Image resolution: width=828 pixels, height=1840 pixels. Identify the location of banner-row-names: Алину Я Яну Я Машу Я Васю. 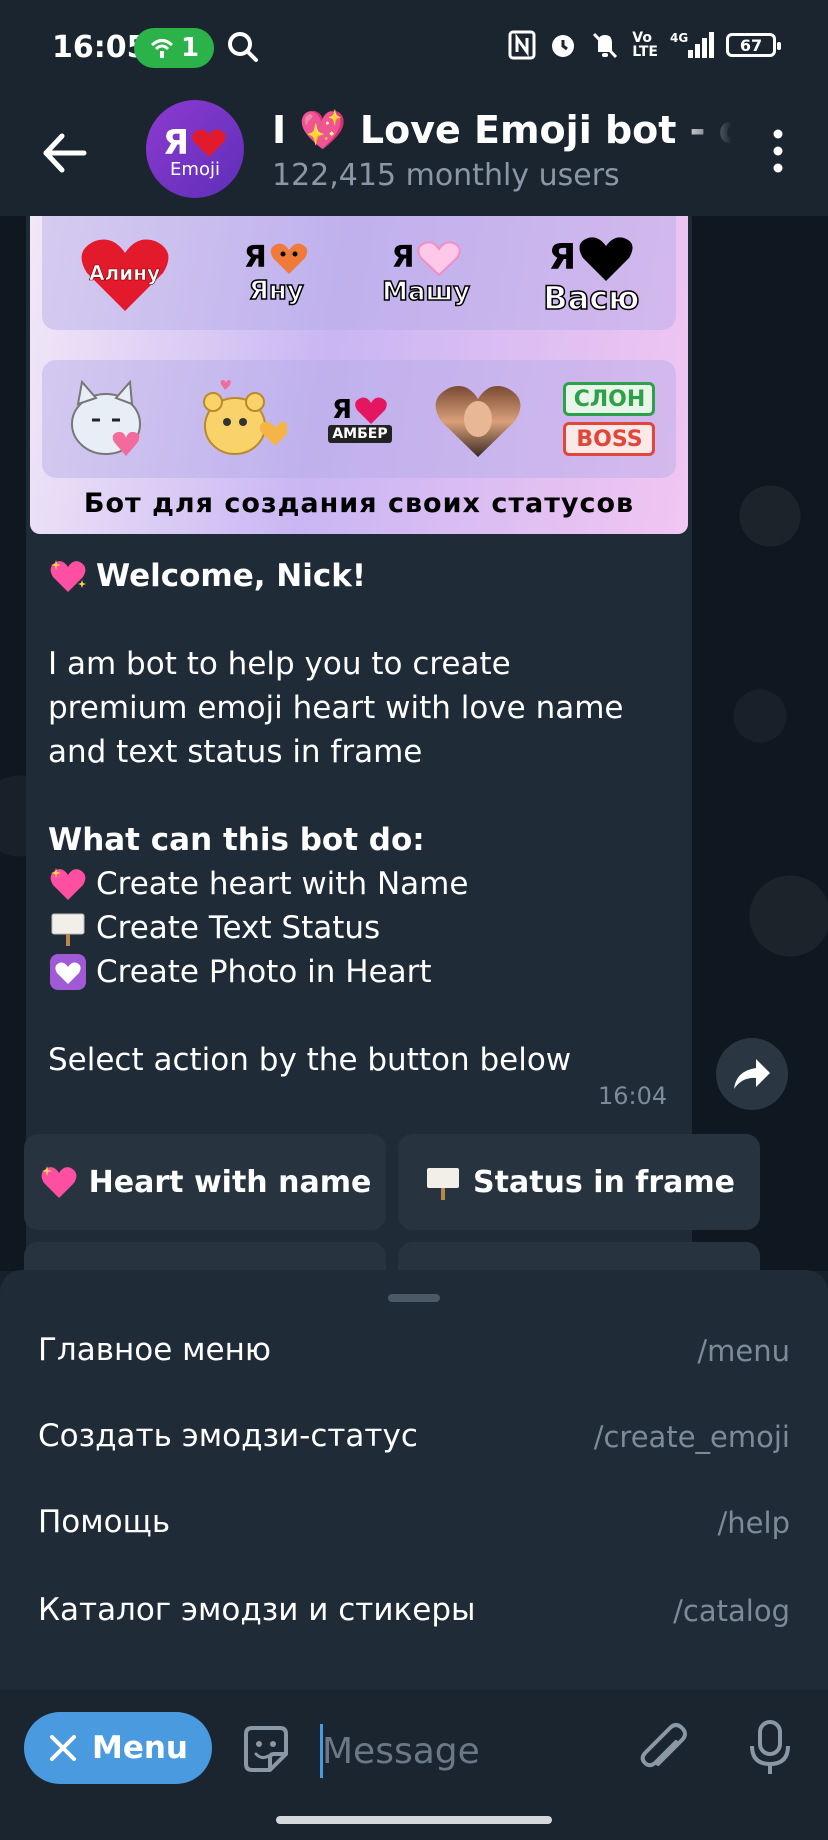
(359, 273).